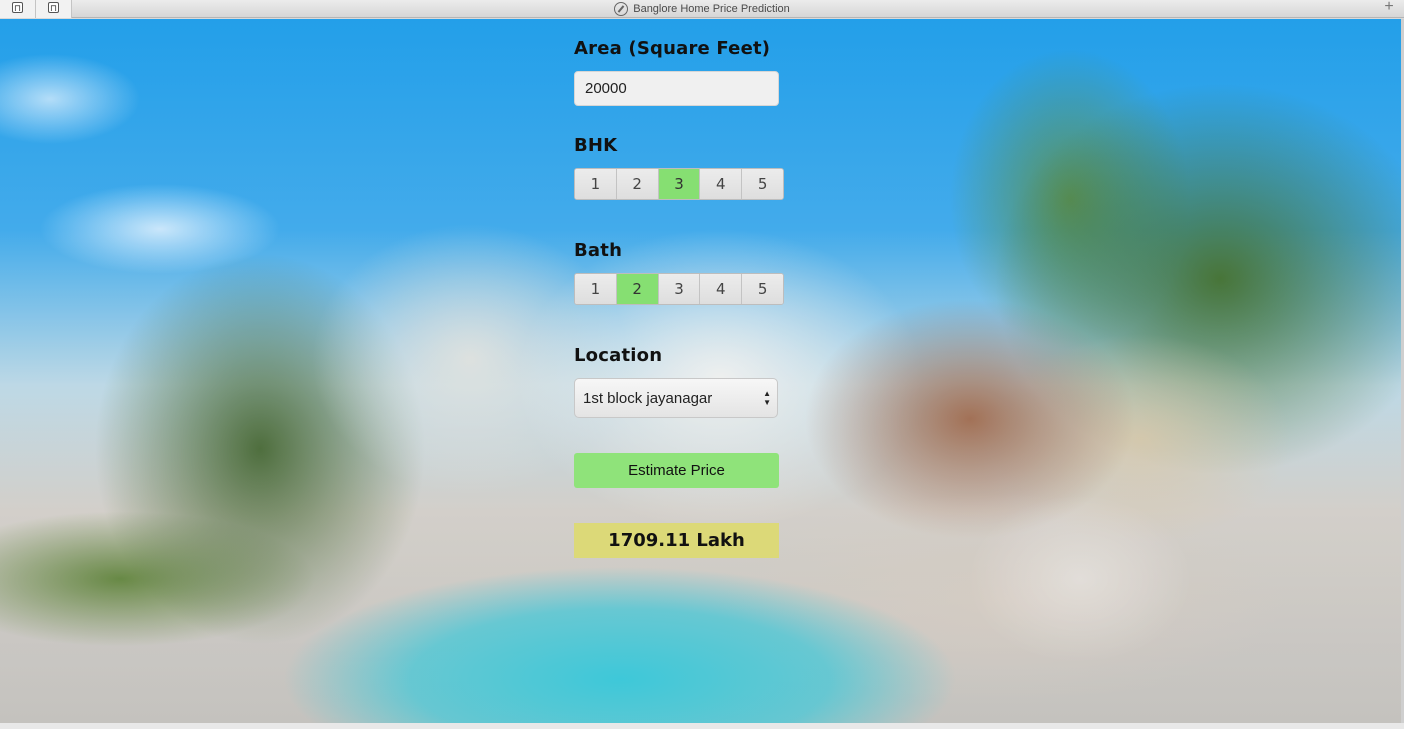  Describe the element at coordinates (721, 184) in the screenshot. I see `bhk-option-4: 4` at that location.